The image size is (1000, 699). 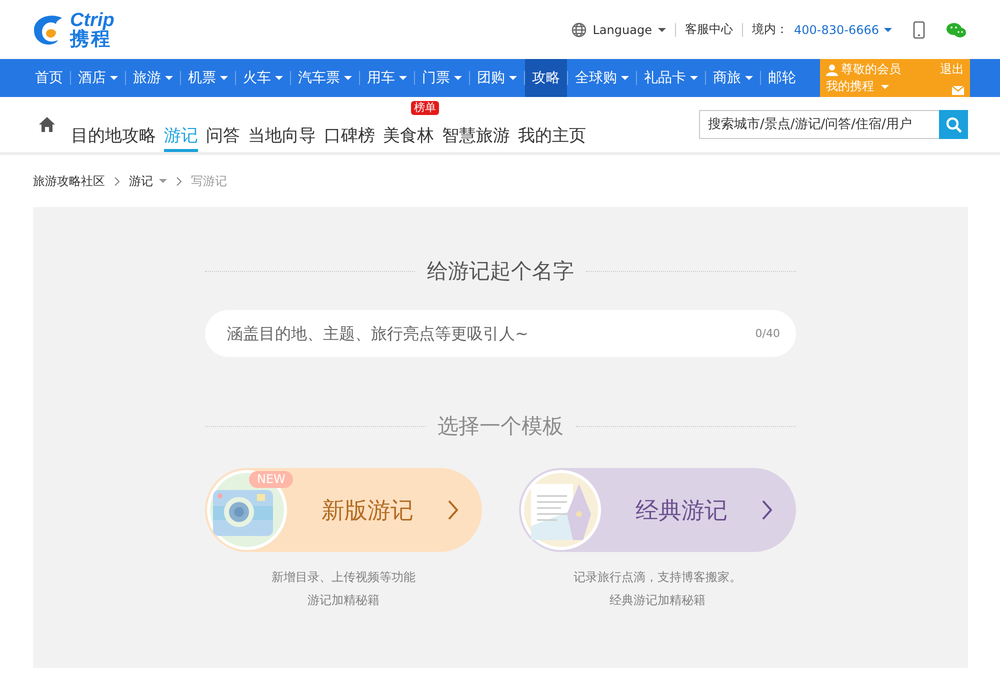 What do you see at coordinates (408, 133) in the screenshot?
I see `subnav-tab: 美食林` at bounding box center [408, 133].